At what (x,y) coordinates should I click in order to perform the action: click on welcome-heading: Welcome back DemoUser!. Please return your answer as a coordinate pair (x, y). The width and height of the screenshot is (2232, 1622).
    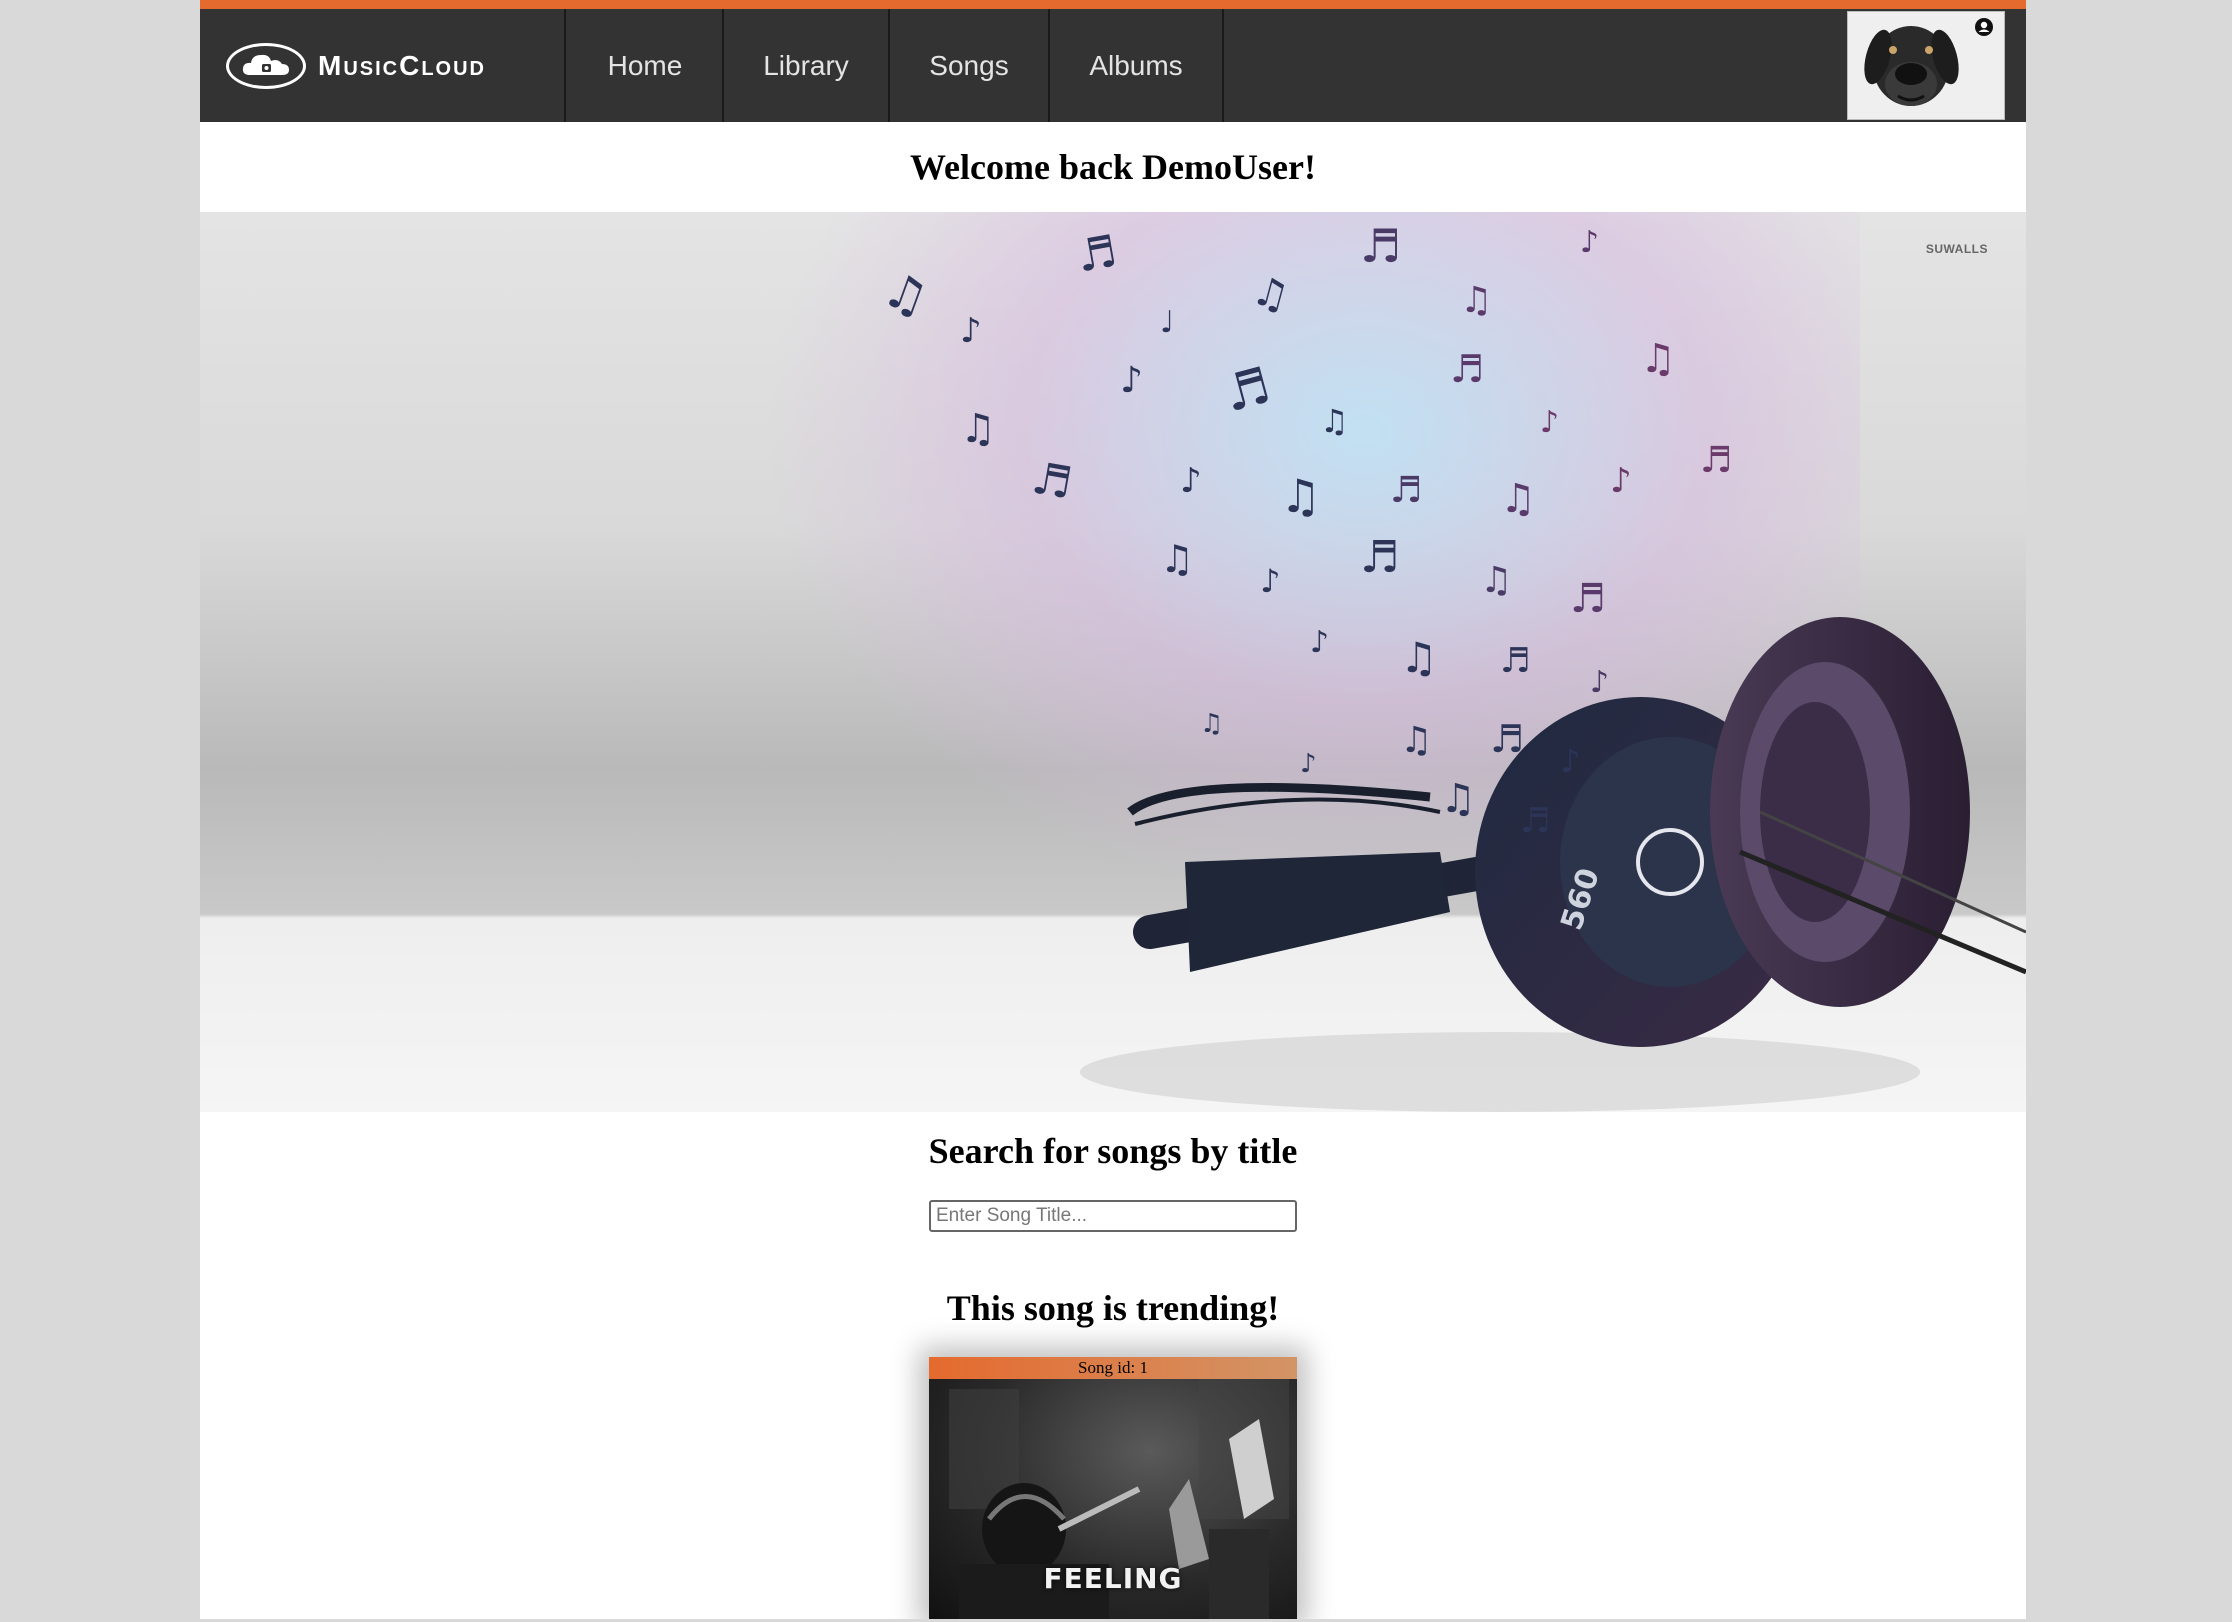
    Looking at the image, I should click on (1113, 167).